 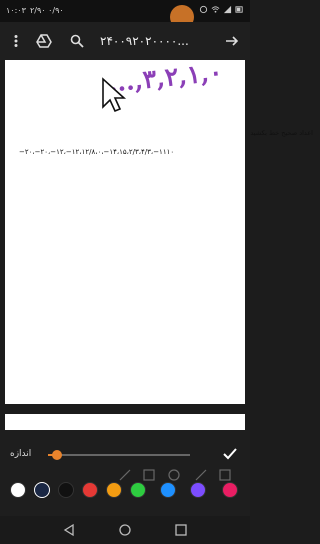 What do you see at coordinates (239, 9) in the screenshot?
I see `battery-icon` at bounding box center [239, 9].